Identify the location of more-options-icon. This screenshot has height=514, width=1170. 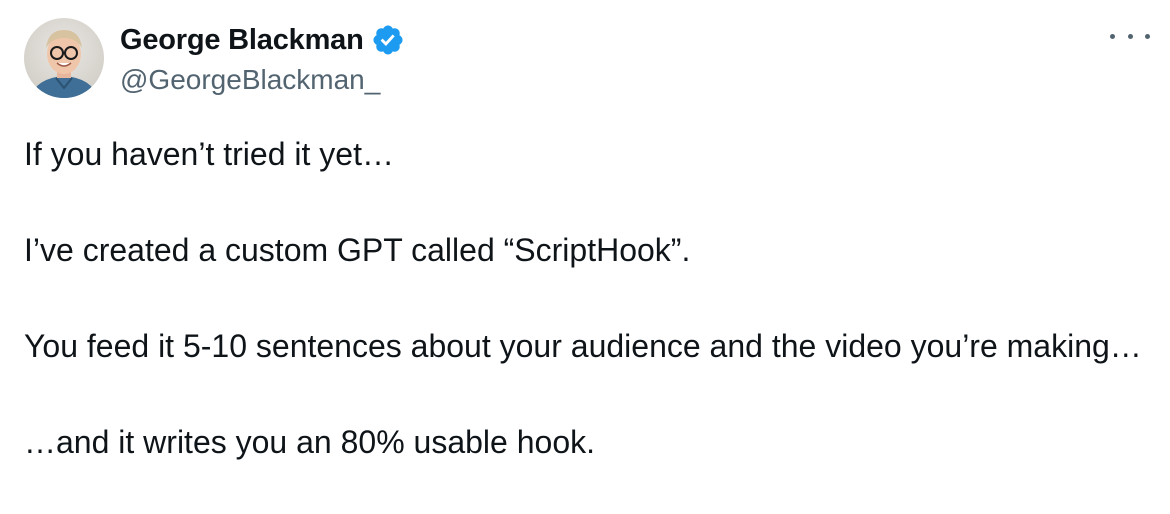
(1130, 36).